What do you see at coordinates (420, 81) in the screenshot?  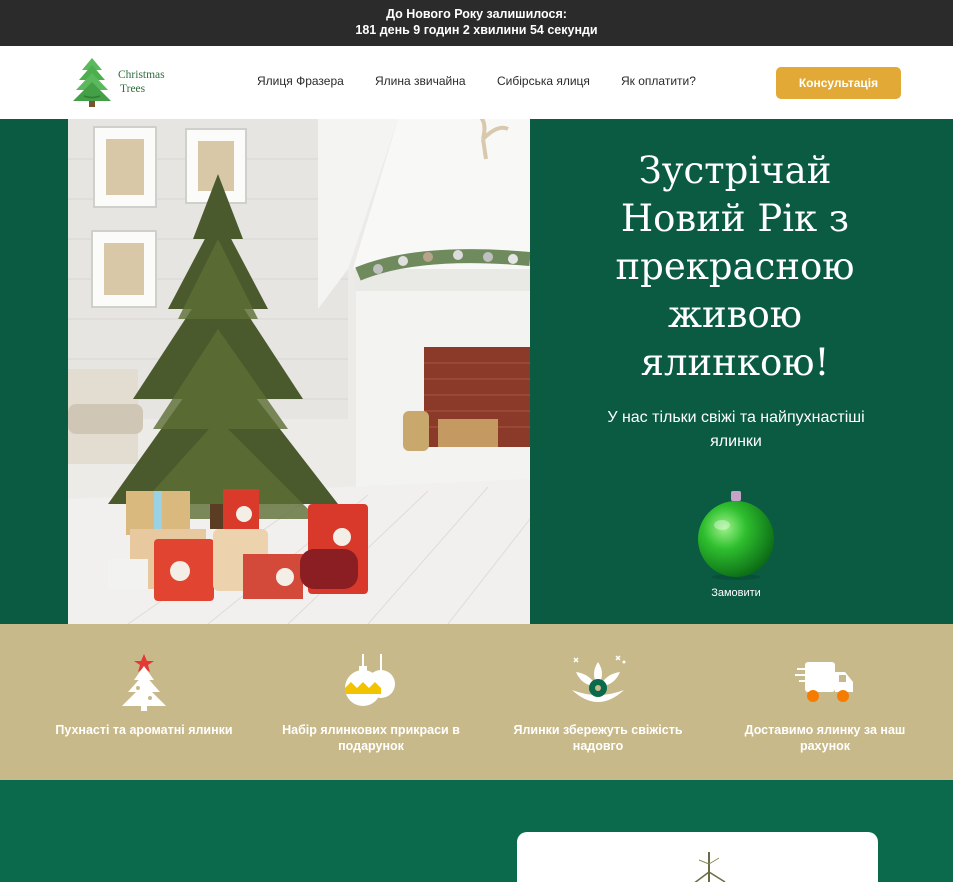 I see `nav-item-common-spruce: Ялина звичайна` at bounding box center [420, 81].